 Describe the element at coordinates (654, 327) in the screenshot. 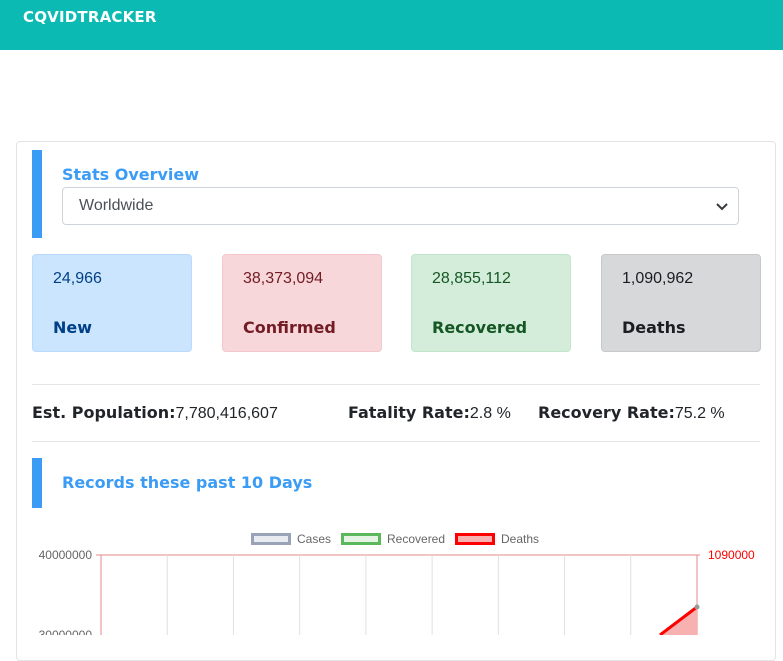

I see `stat-deaths-label: Deaths` at that location.